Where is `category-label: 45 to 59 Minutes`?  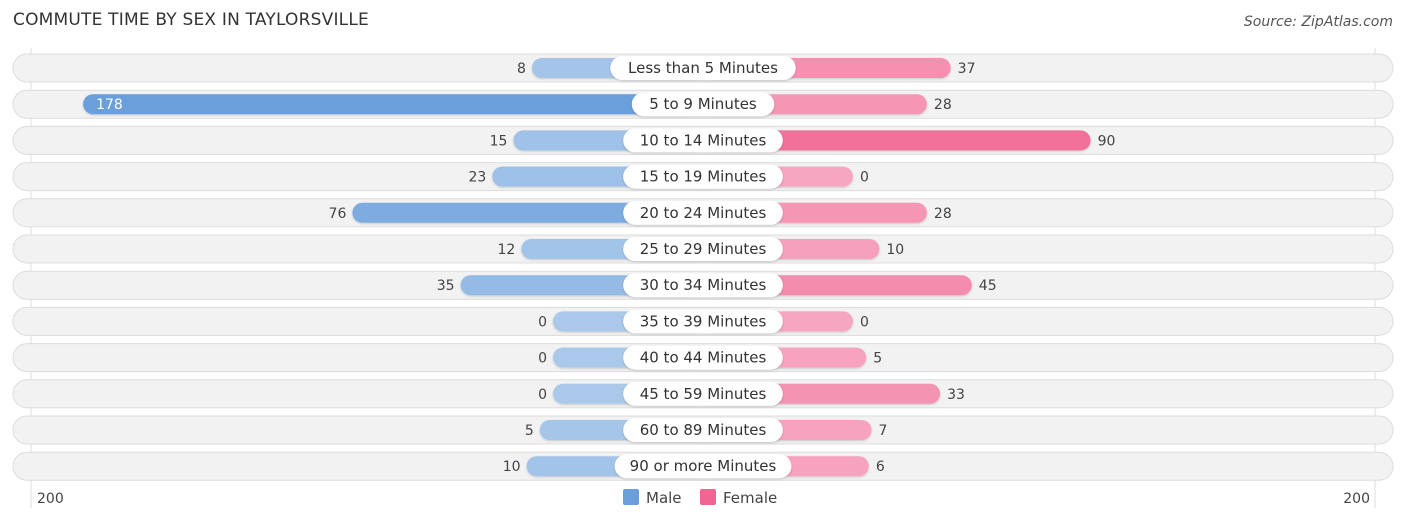 category-label: 45 to 59 Minutes is located at coordinates (703, 394).